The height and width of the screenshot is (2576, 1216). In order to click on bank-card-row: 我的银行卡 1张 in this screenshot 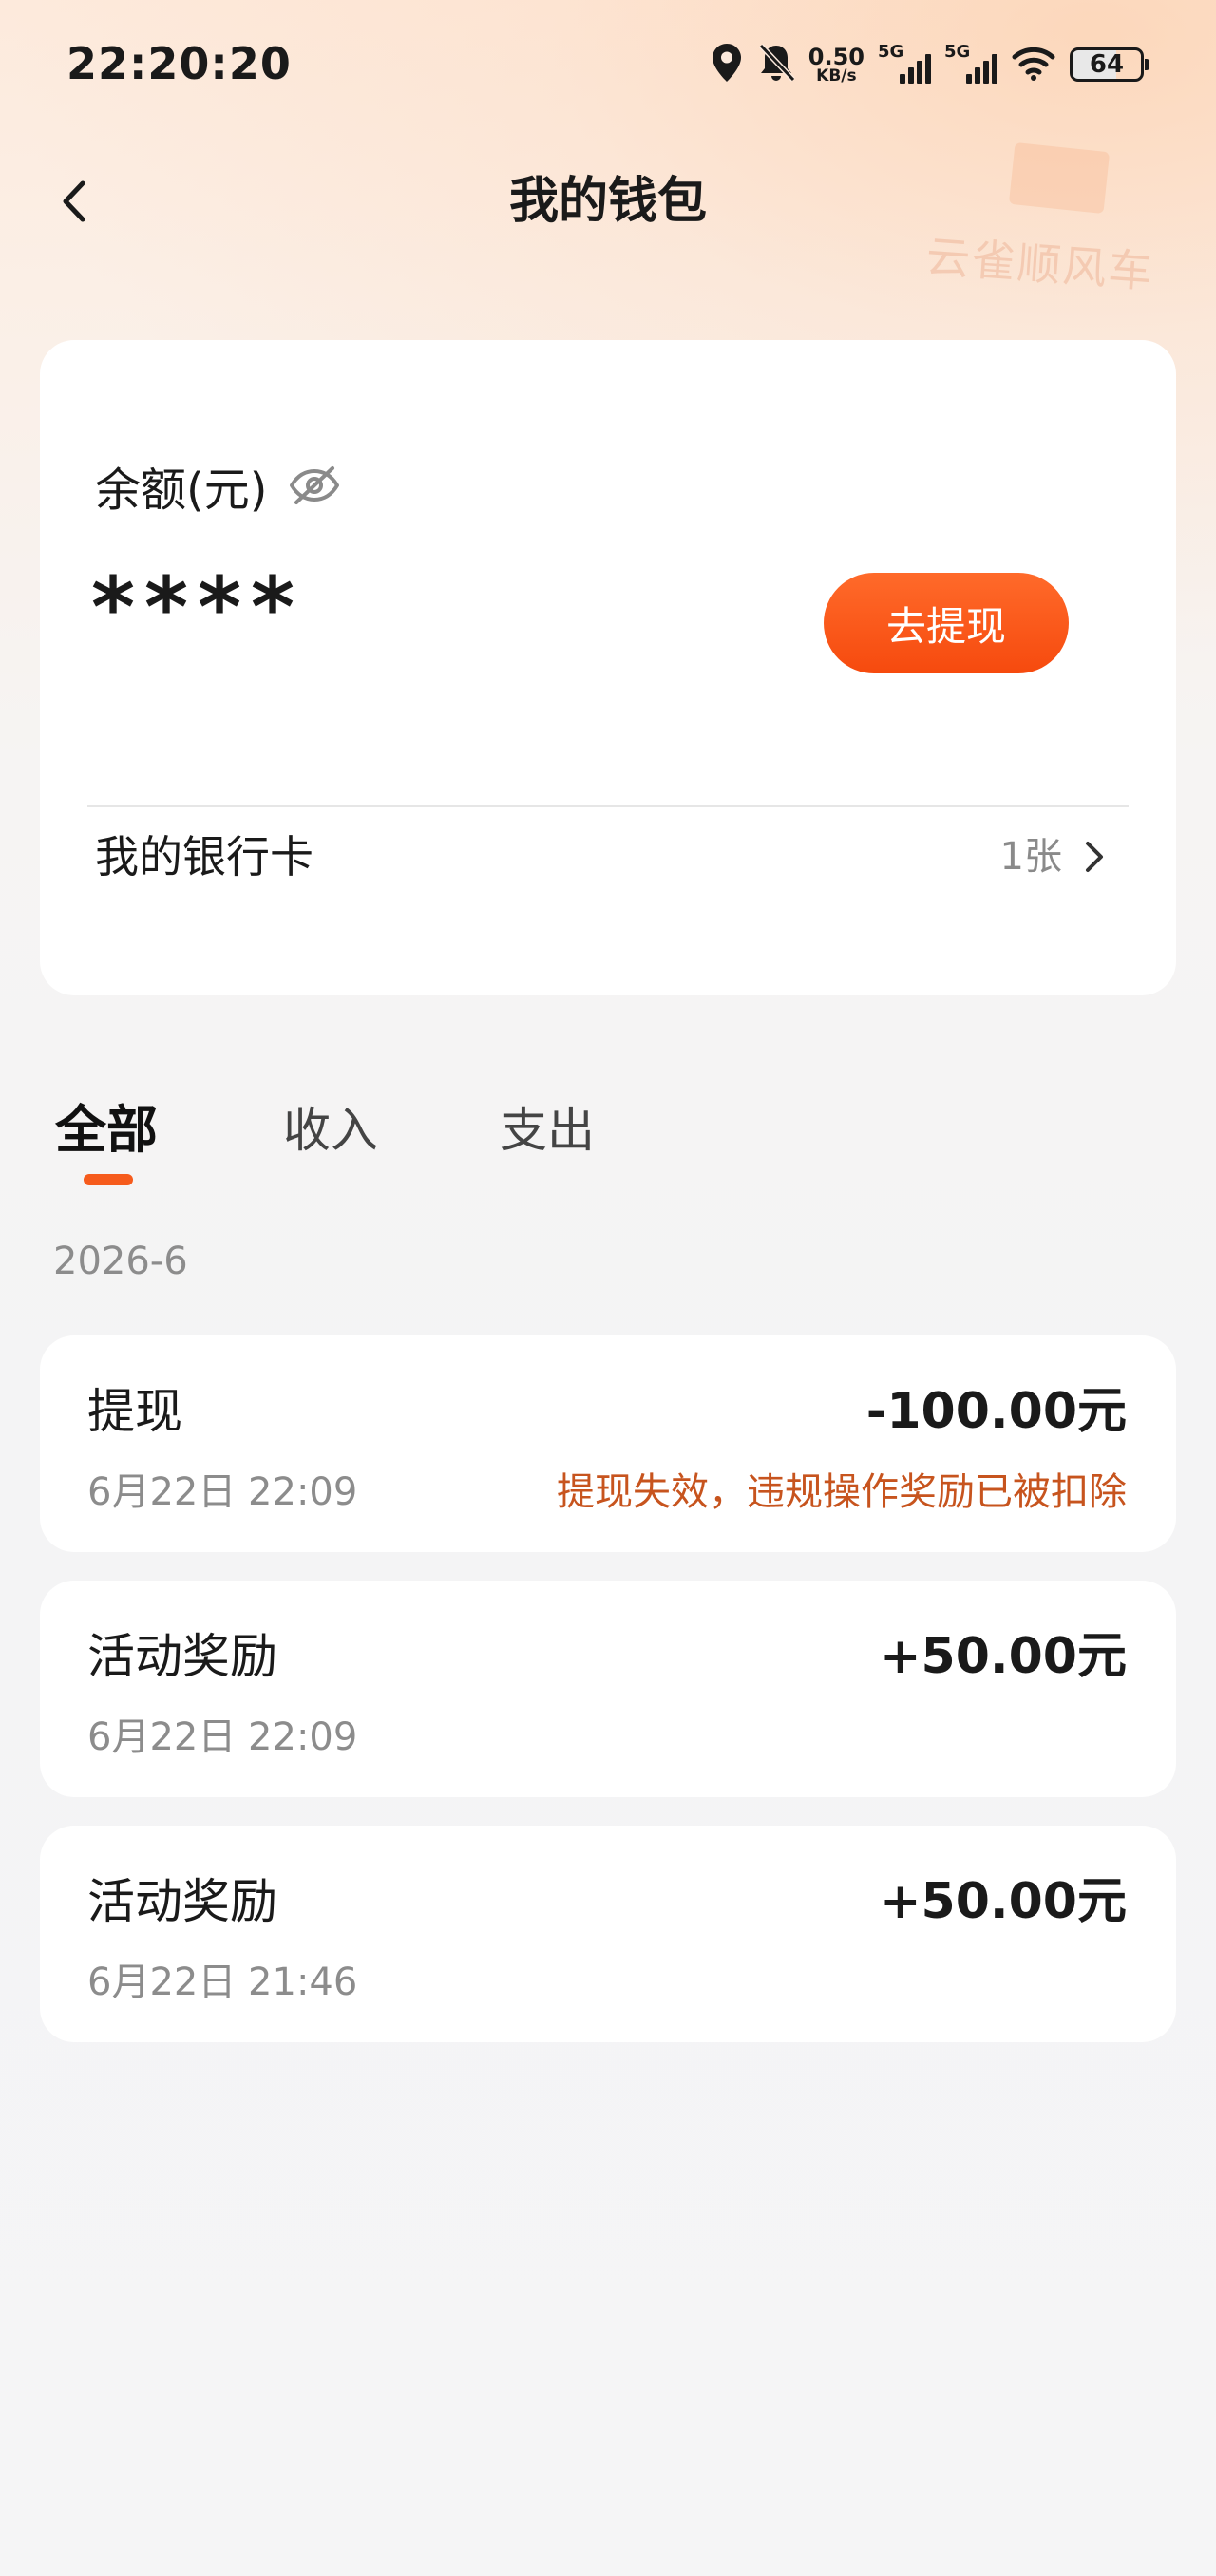, I will do `click(608, 901)`.